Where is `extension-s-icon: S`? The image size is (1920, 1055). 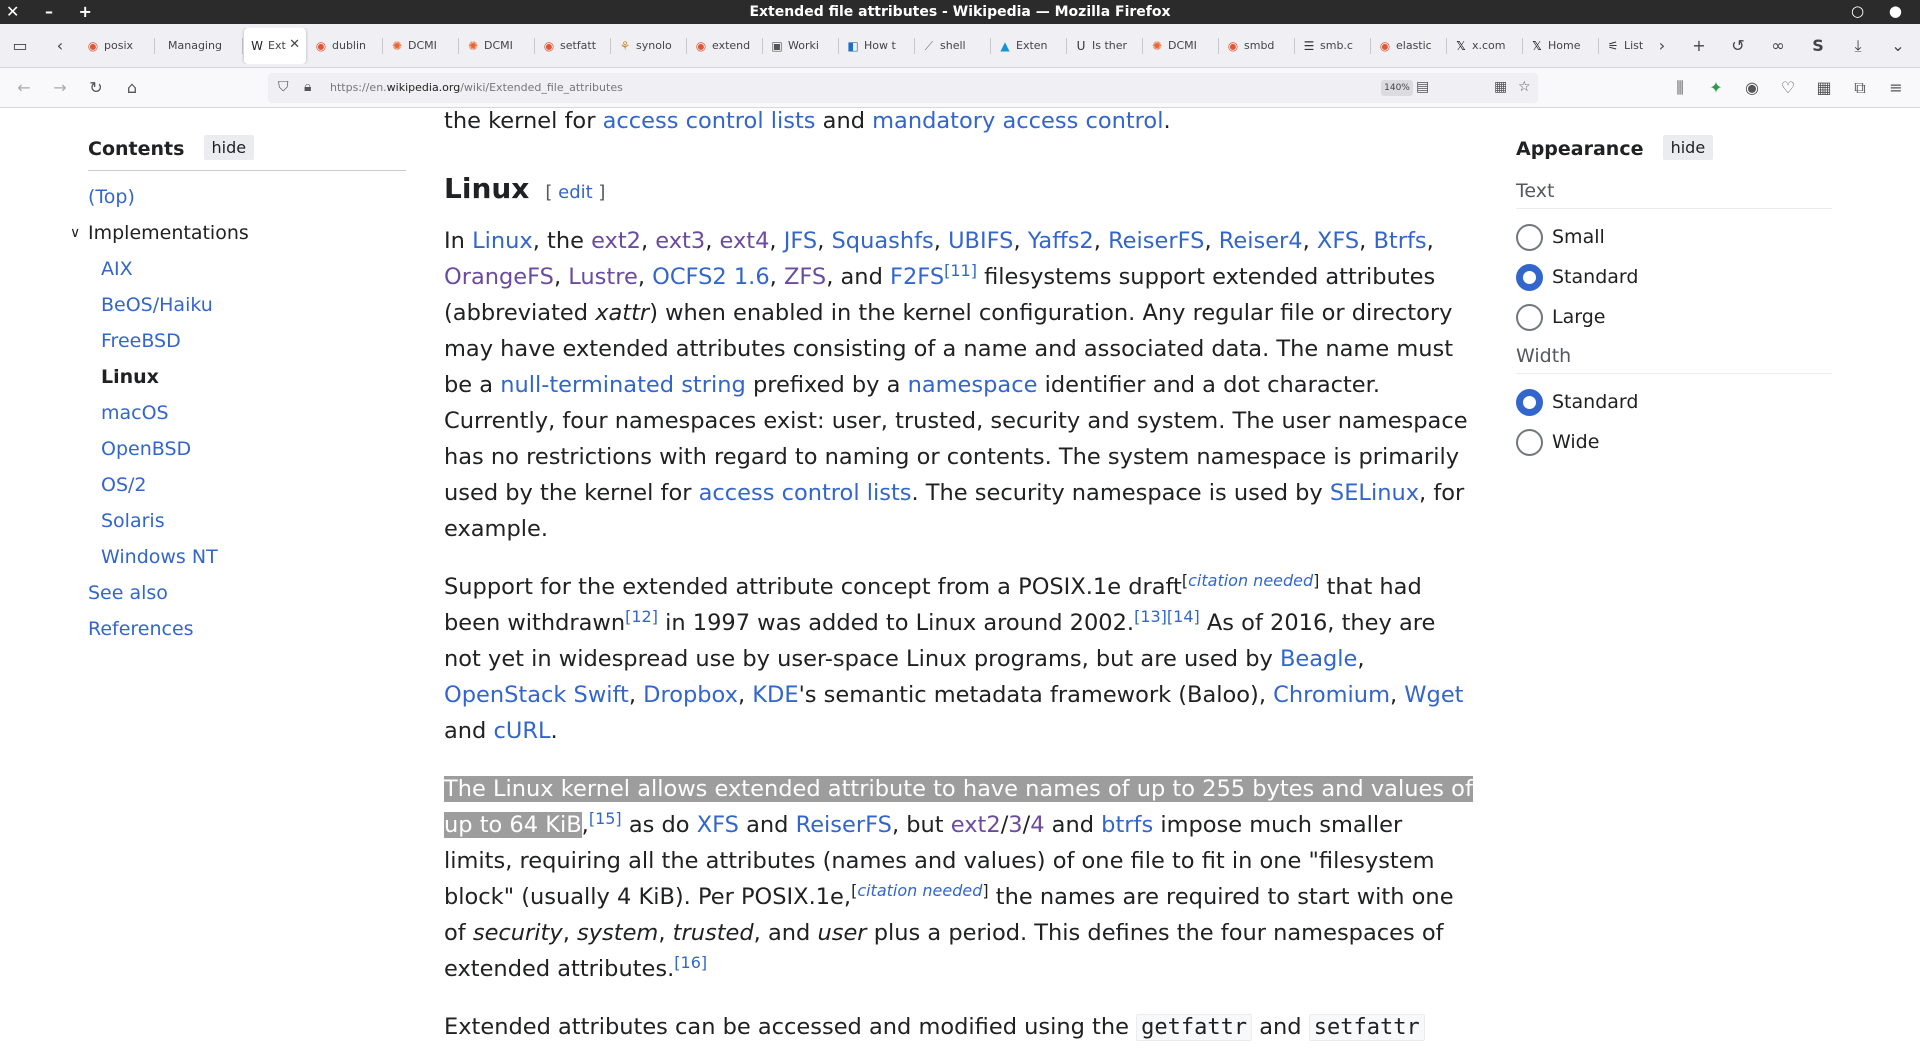
extension-s-icon: S is located at coordinates (1818, 46).